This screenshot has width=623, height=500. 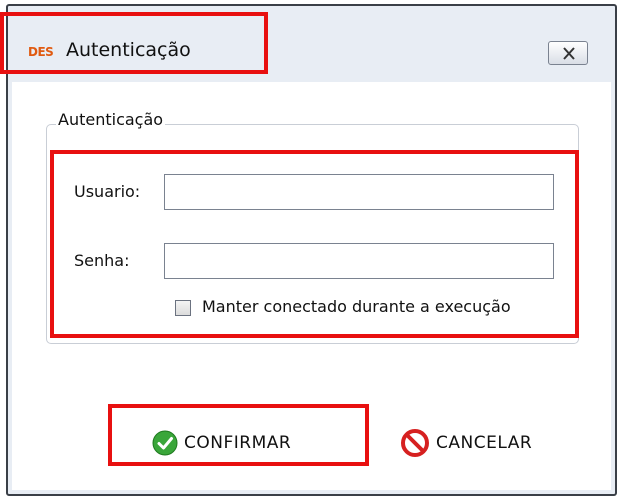 I want to click on password-input, so click(x=359, y=261).